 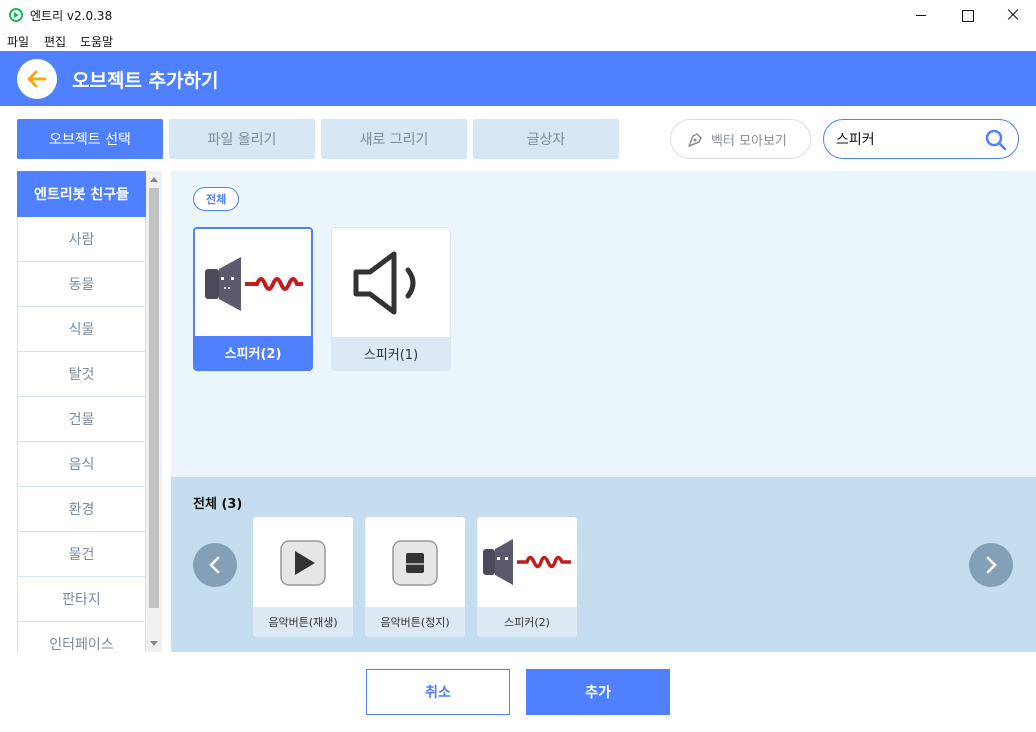 I want to click on menu-edit: 편집, so click(x=55, y=41).